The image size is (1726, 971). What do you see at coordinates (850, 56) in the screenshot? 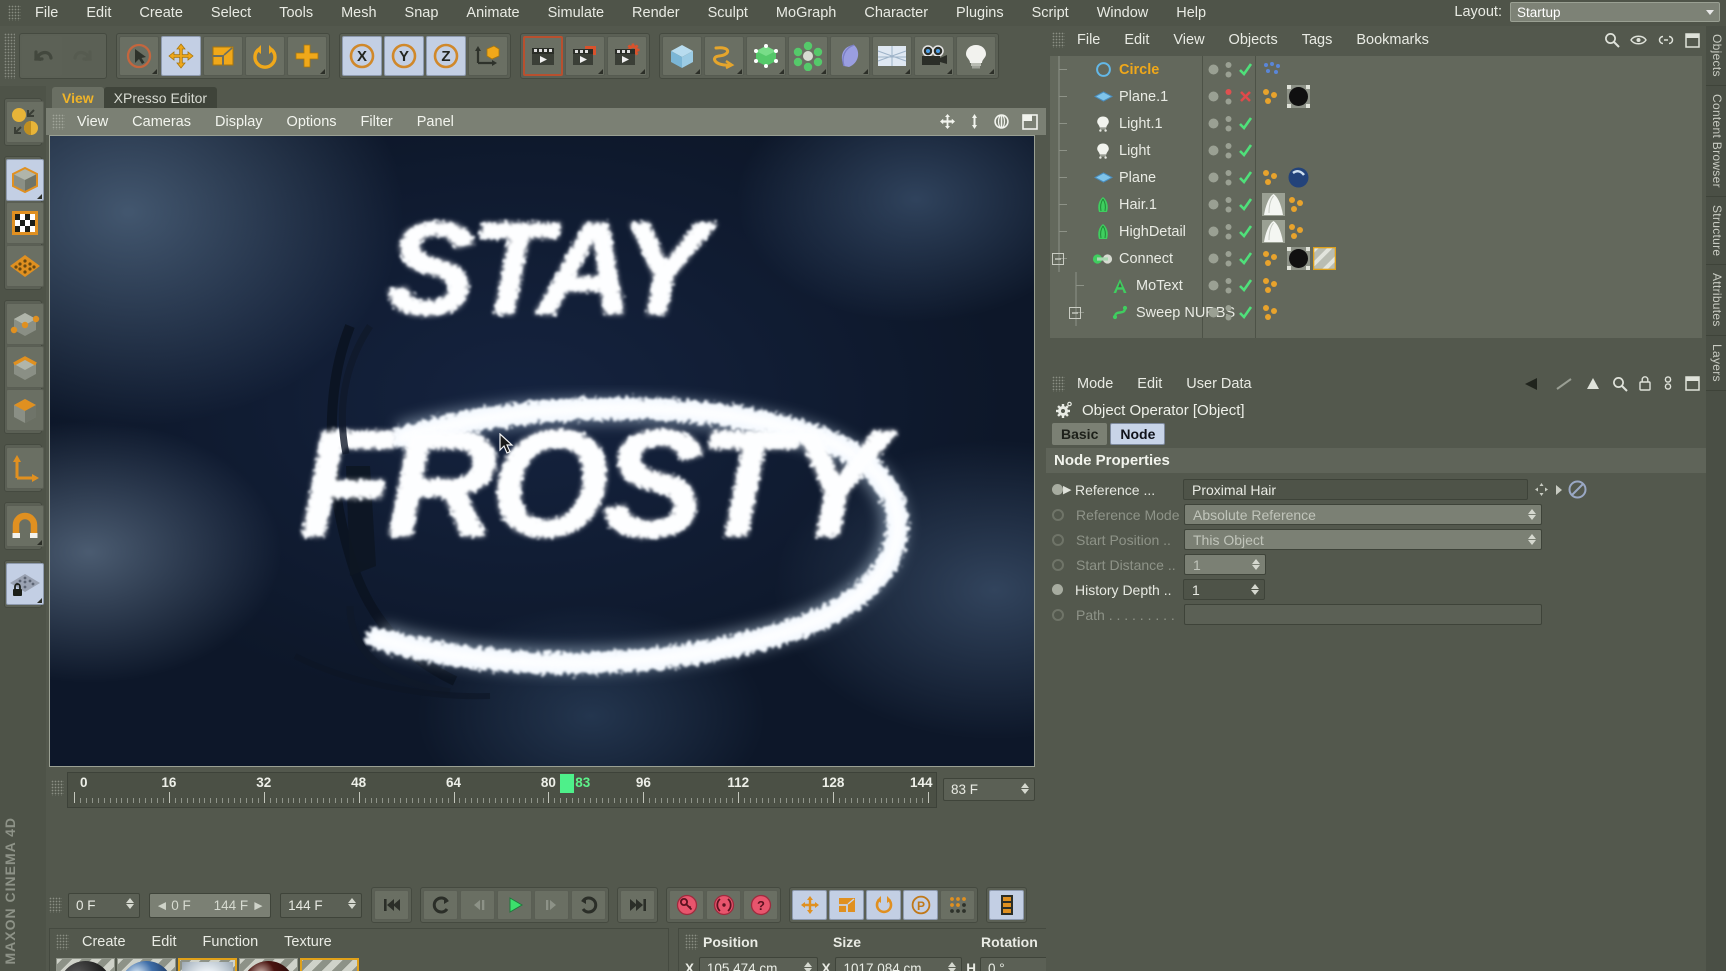
I see `deformer-button` at bounding box center [850, 56].